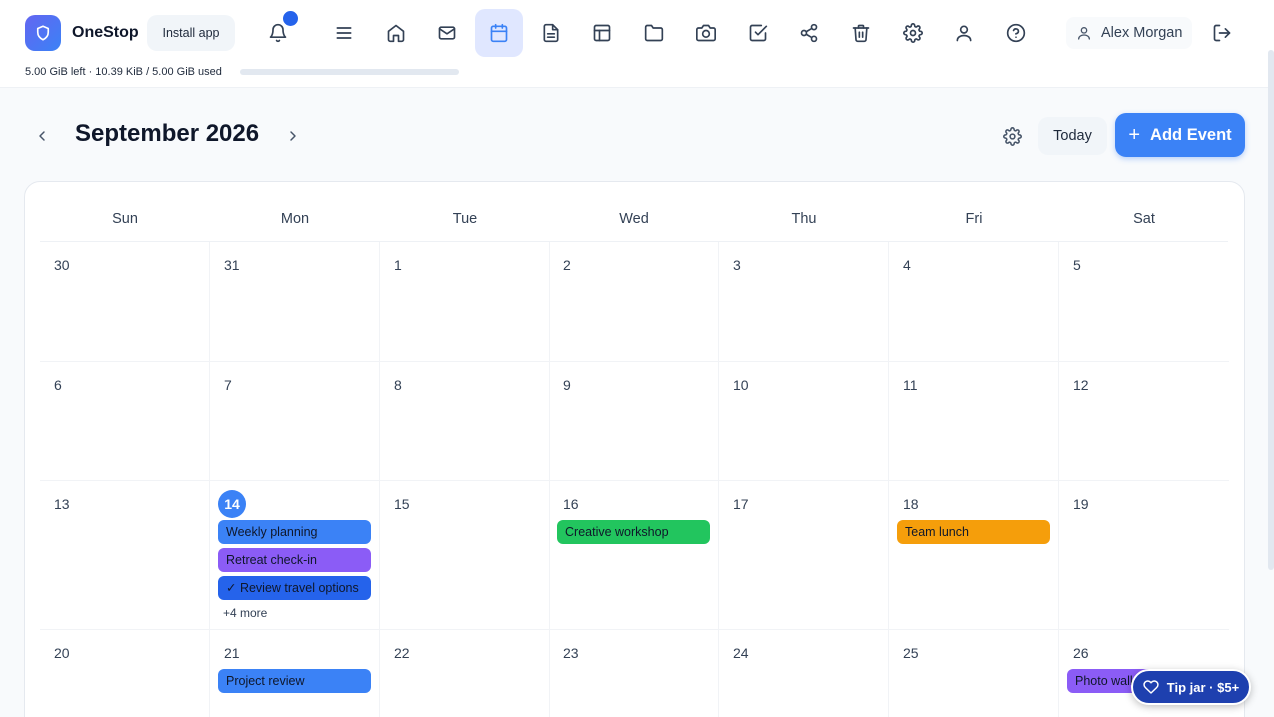  I want to click on day-cell: 6, so click(125, 421).